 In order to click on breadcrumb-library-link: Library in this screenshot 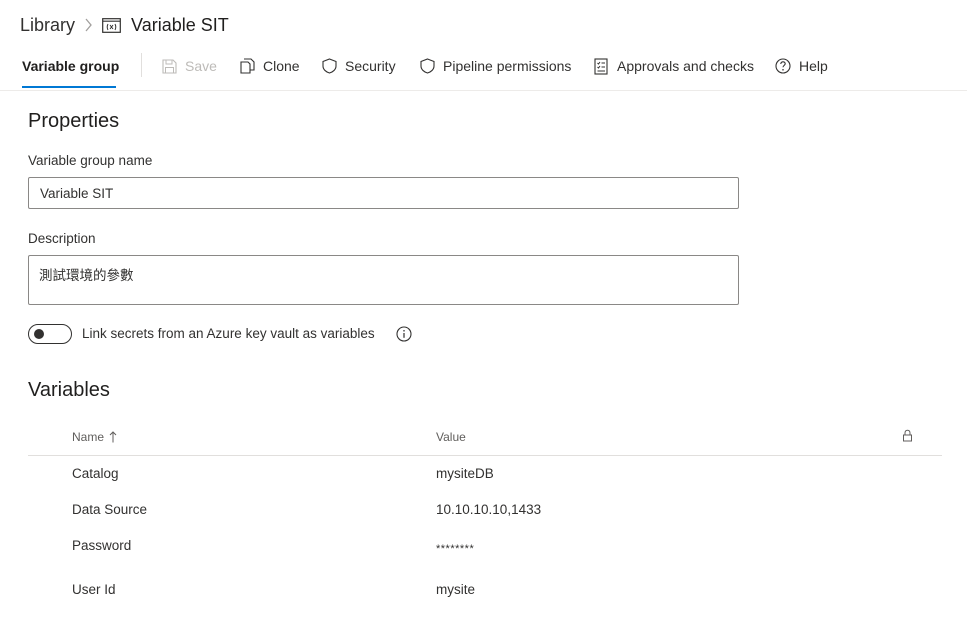, I will do `click(47, 25)`.